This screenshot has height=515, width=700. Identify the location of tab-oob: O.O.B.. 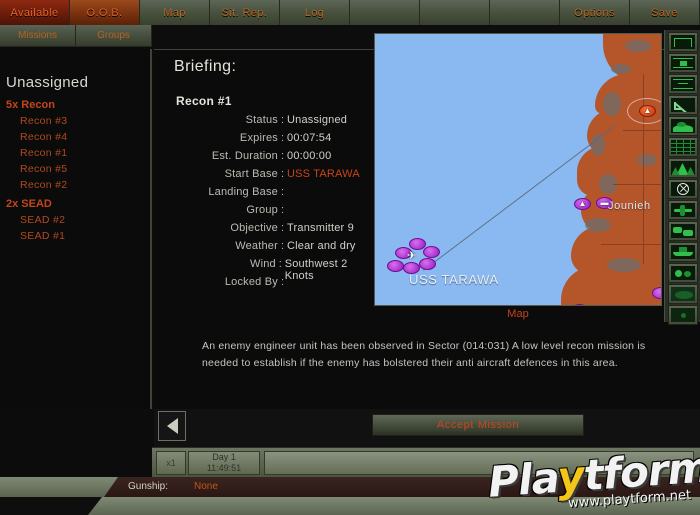
(105, 12).